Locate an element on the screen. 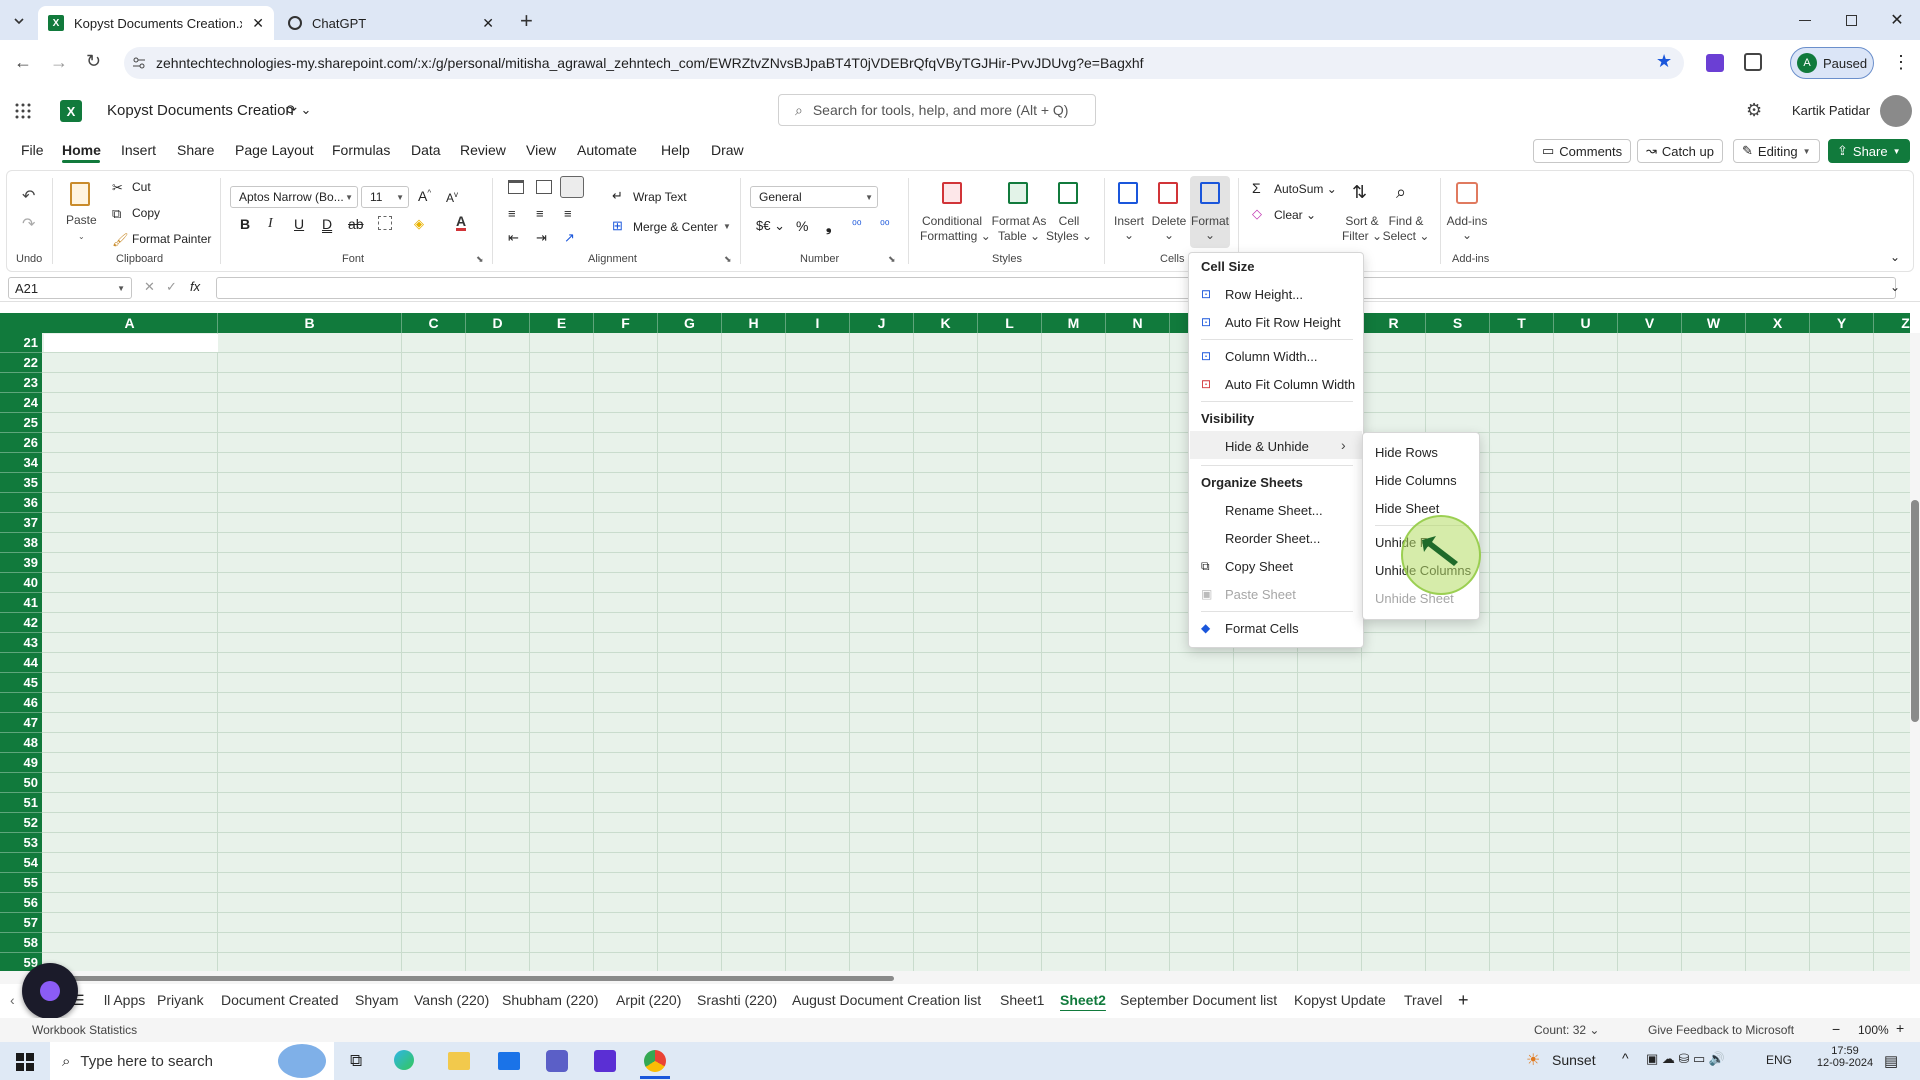 The height and width of the screenshot is (1080, 1920). task-view-icon: ⧉ is located at coordinates (356, 1061).